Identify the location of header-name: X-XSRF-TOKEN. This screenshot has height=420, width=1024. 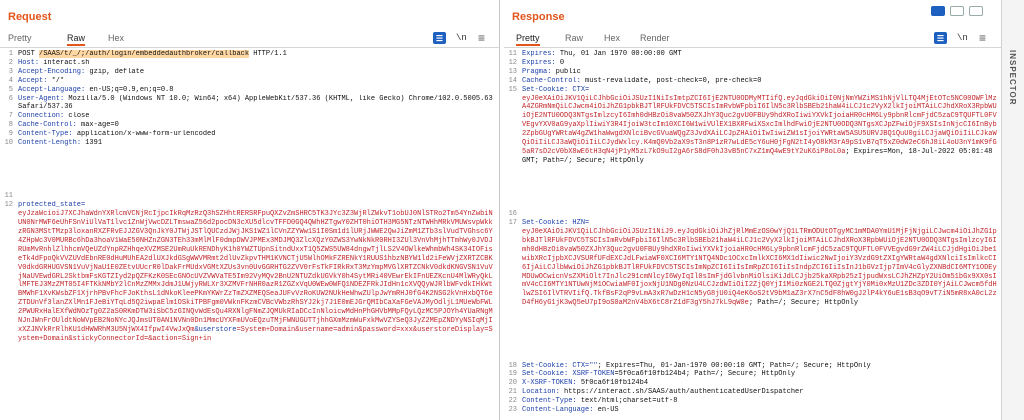
(547, 383).